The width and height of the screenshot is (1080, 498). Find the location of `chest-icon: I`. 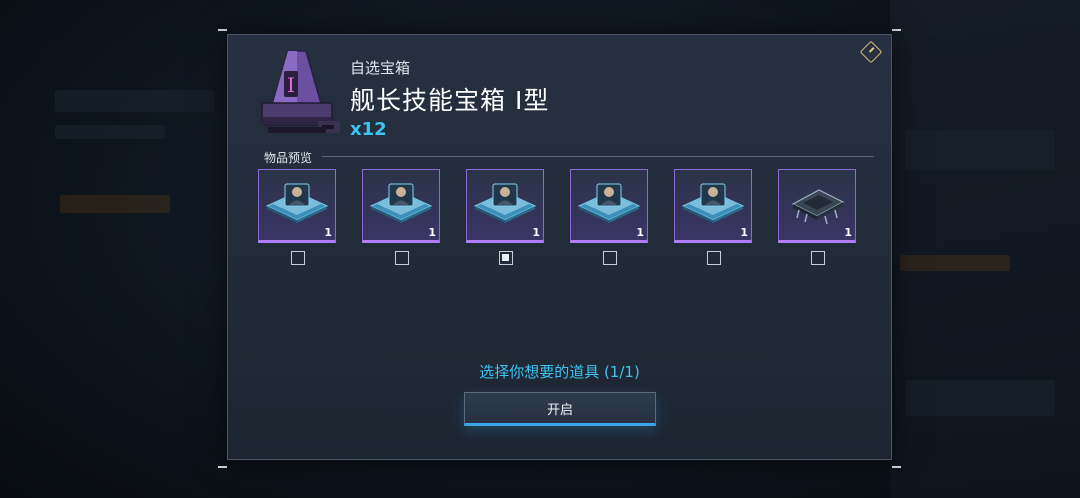

chest-icon: I is located at coordinates (300, 91).